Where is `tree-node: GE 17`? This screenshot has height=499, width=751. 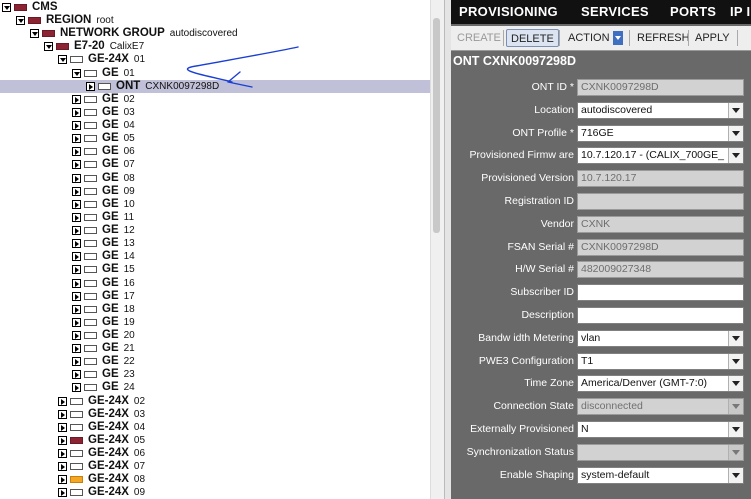 tree-node: GE 17 is located at coordinates (215, 296).